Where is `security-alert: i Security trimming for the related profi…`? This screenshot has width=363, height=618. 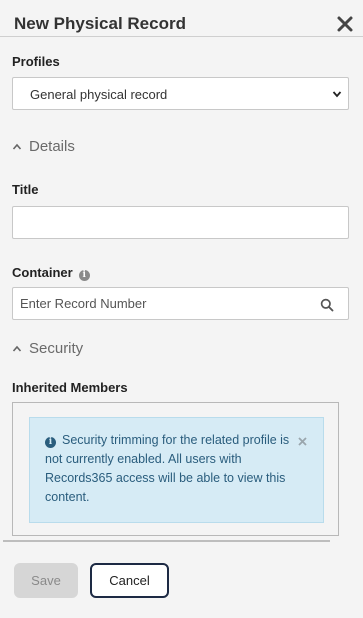 security-alert: i Security trimming for the related profi… is located at coordinates (176, 470).